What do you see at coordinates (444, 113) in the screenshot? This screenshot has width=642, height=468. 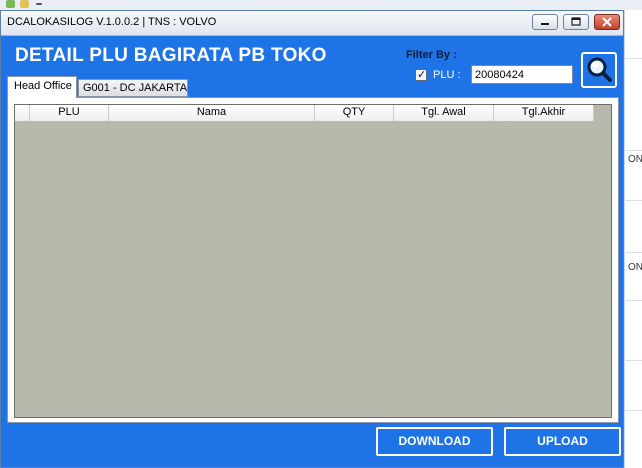 I see `column-header-tgl-awal: Tgl. Awal` at bounding box center [444, 113].